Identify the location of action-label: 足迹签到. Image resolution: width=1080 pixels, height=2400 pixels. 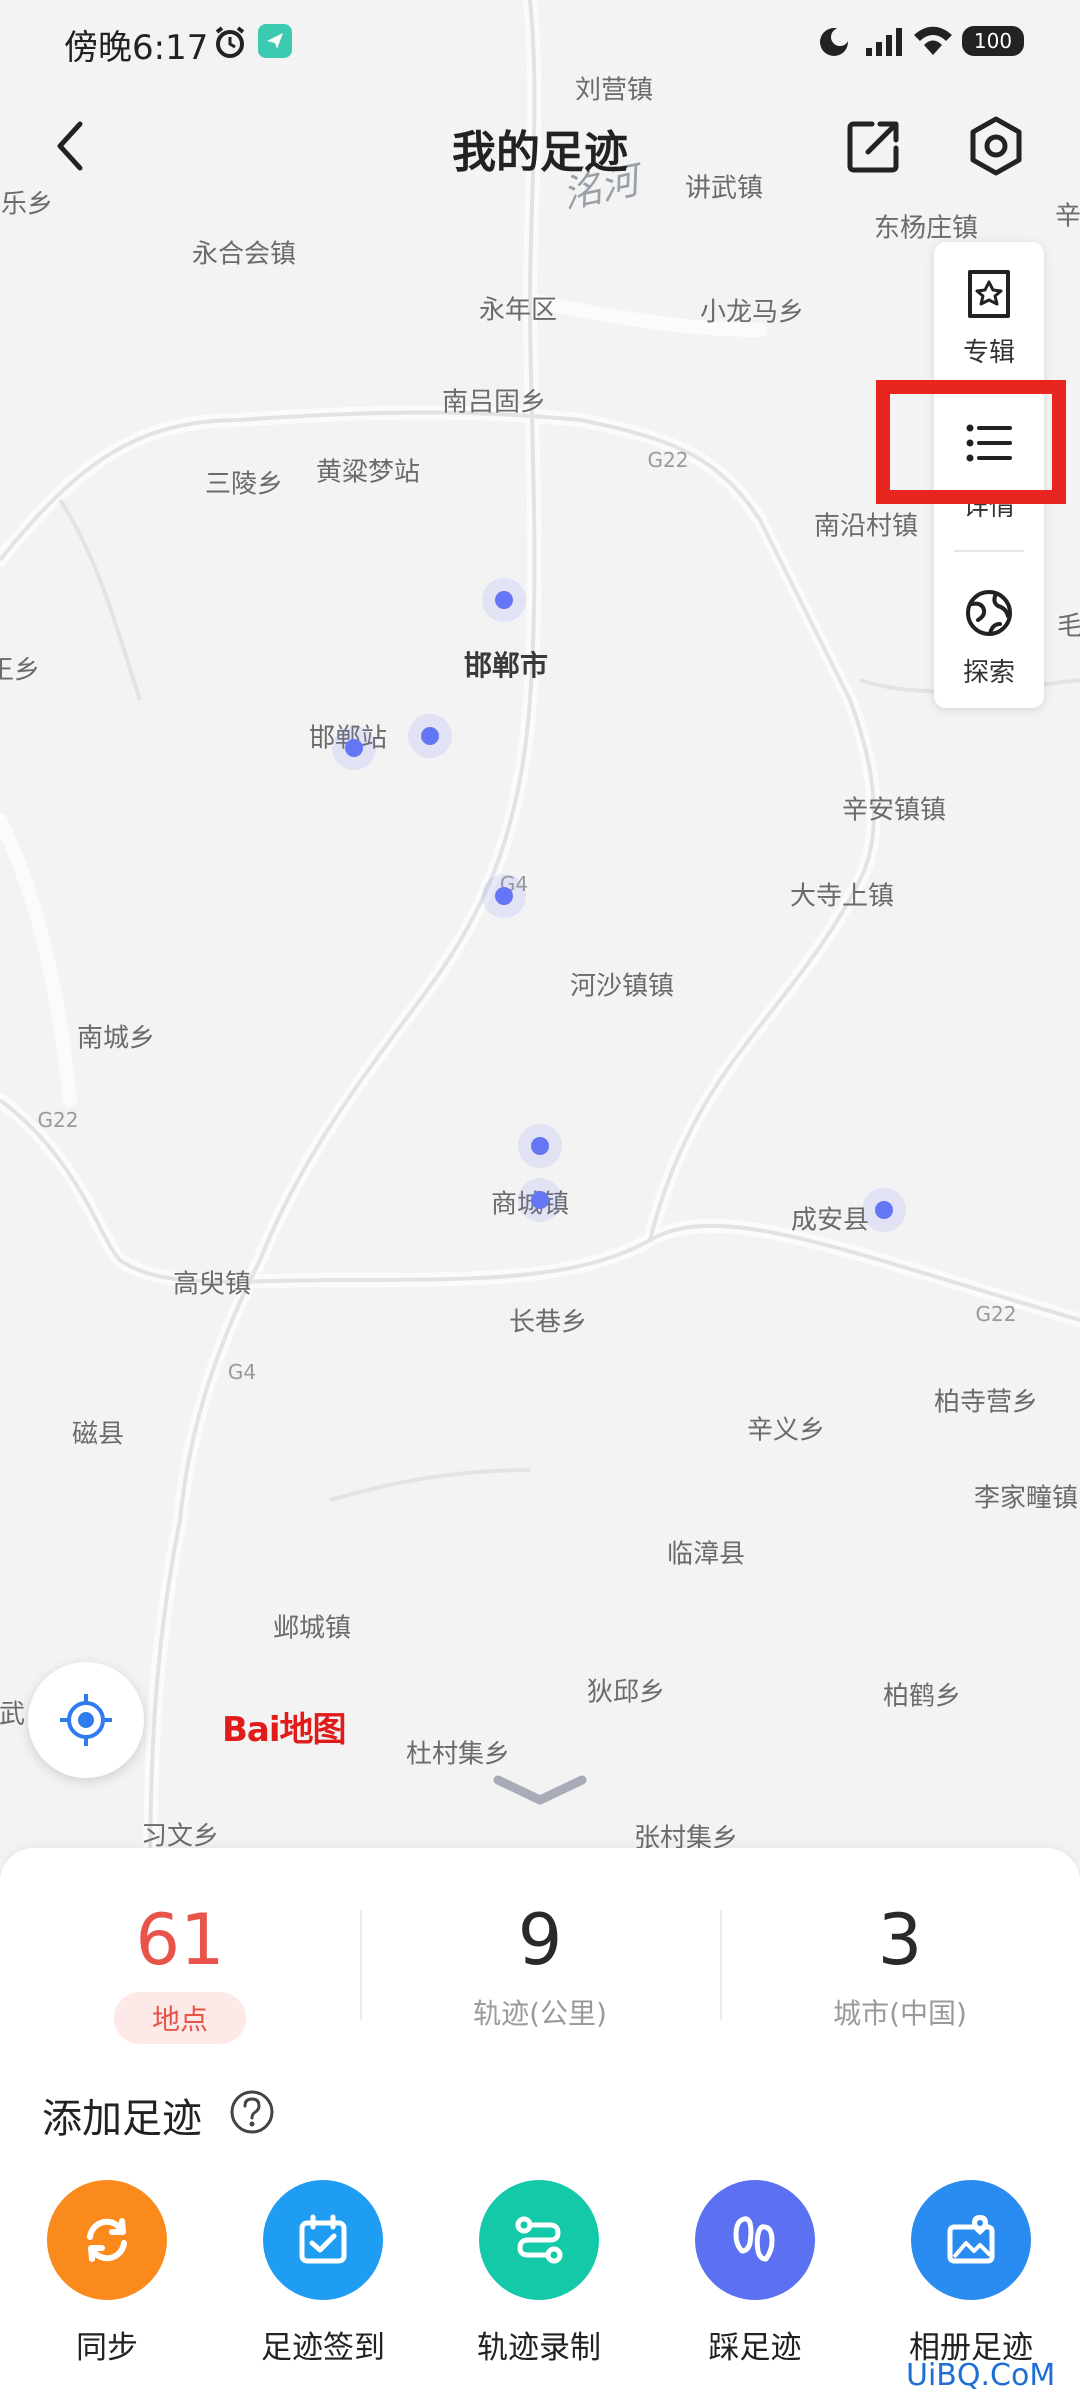
(323, 2348).